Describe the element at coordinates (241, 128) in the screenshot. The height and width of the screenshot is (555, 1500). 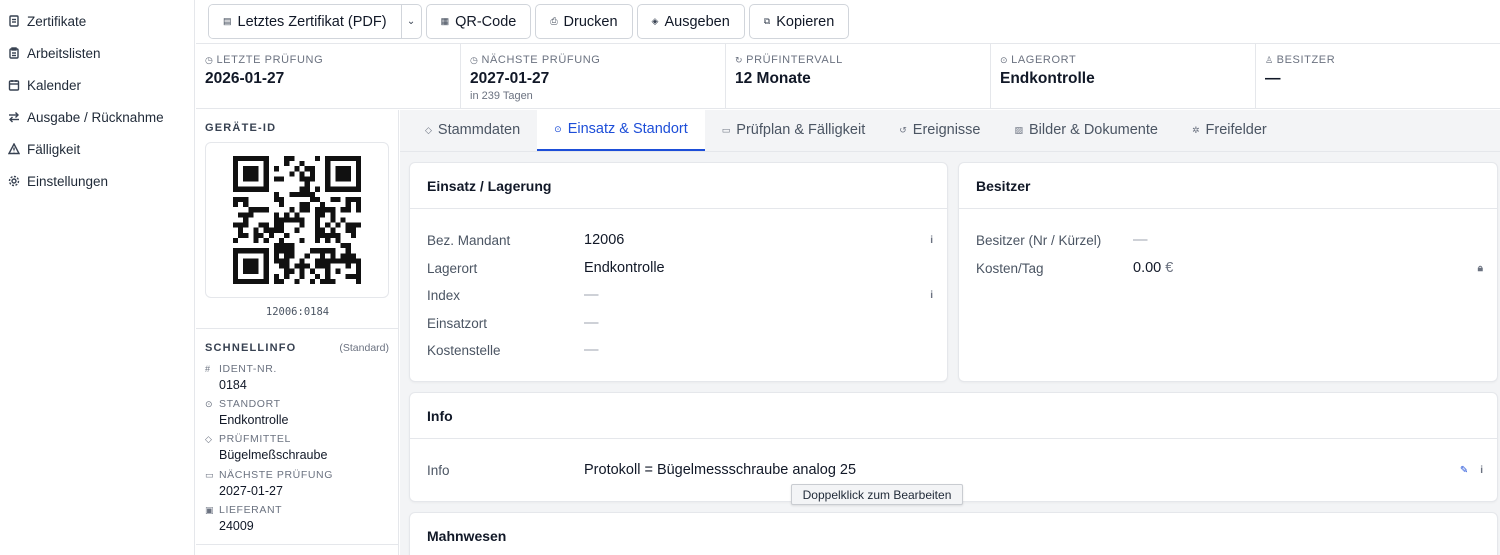
I see `device-id-heading: GERÄTE-ID` at that location.